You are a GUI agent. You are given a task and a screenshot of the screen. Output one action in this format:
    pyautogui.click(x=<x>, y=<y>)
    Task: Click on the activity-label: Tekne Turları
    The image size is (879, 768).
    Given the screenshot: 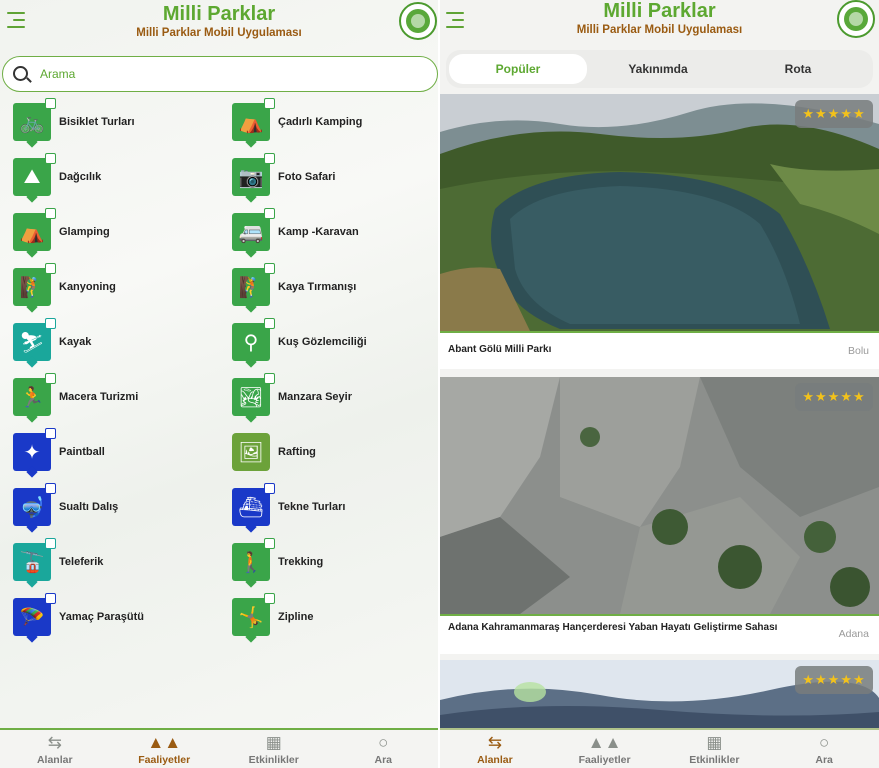 What is the action you would take?
    pyautogui.click(x=312, y=507)
    